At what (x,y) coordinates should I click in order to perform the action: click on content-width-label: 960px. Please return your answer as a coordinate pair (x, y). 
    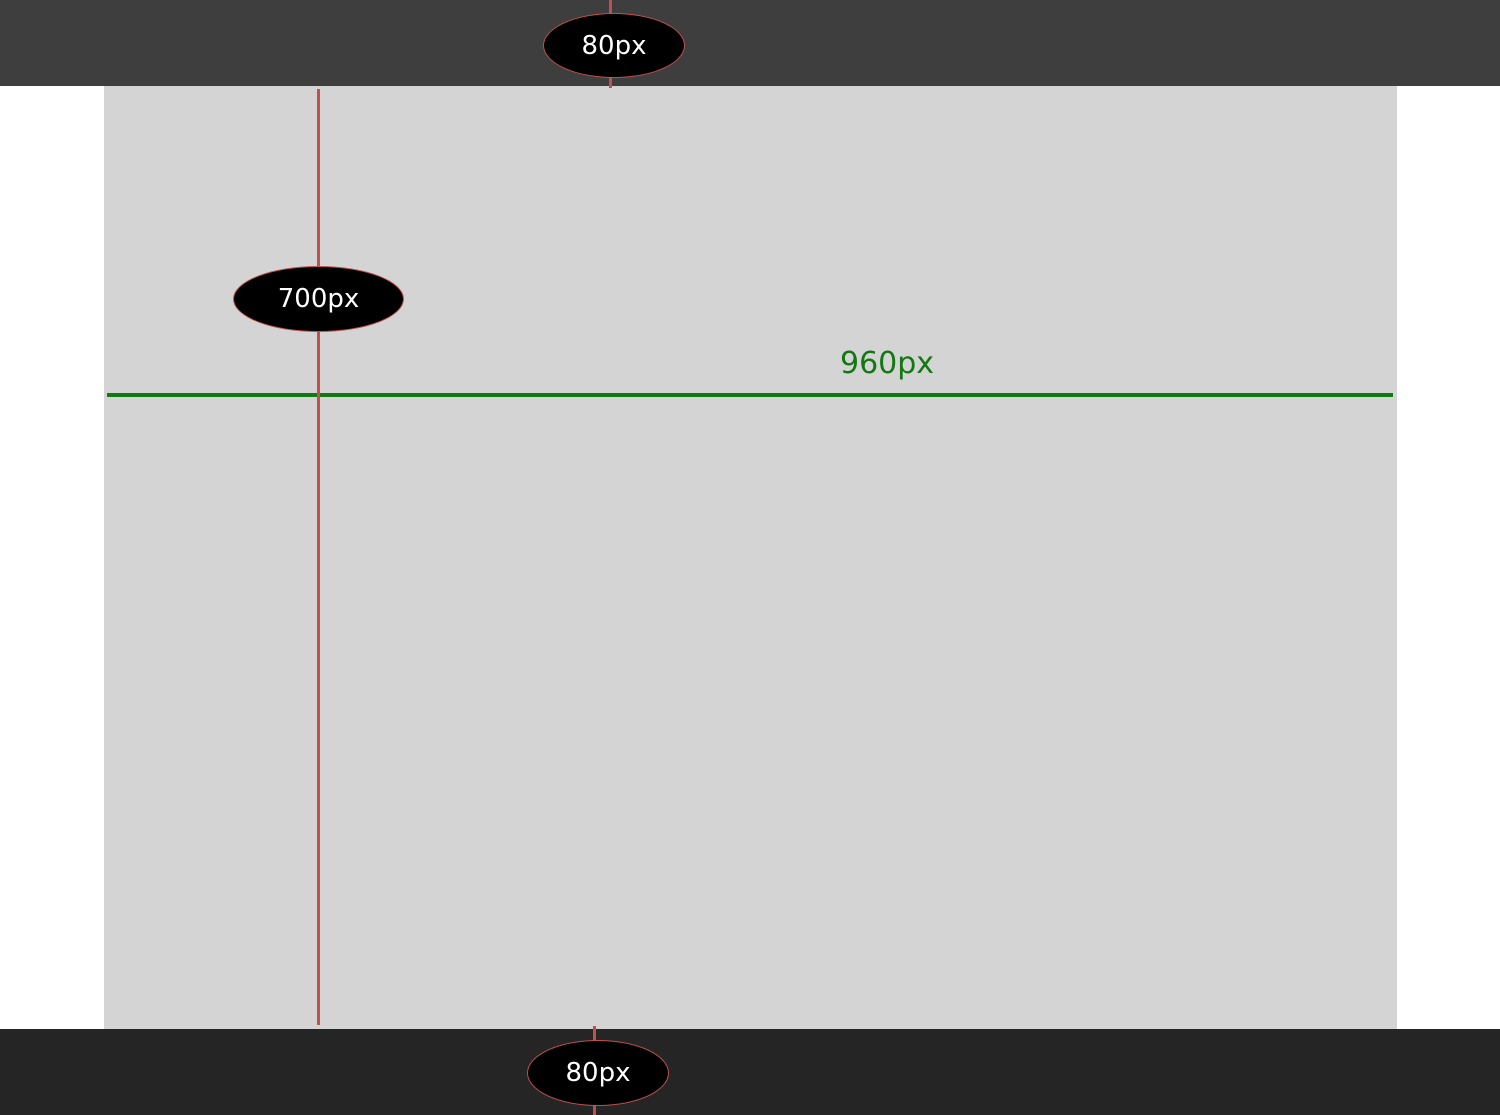
    Looking at the image, I should click on (887, 363).